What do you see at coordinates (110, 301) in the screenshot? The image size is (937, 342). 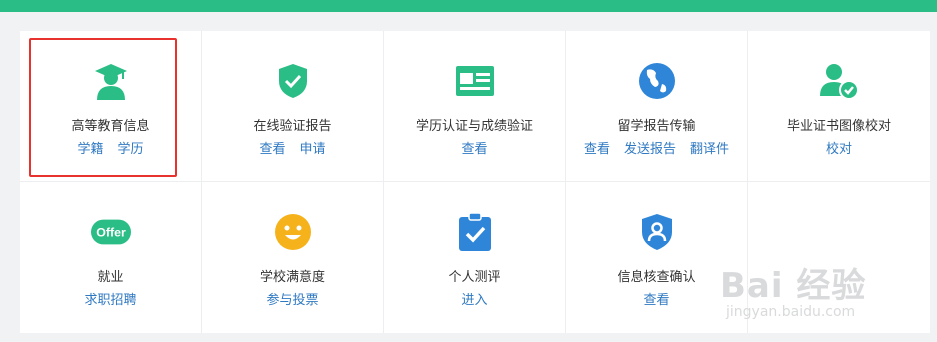 I see `job-search-link: 求职招聘` at bounding box center [110, 301].